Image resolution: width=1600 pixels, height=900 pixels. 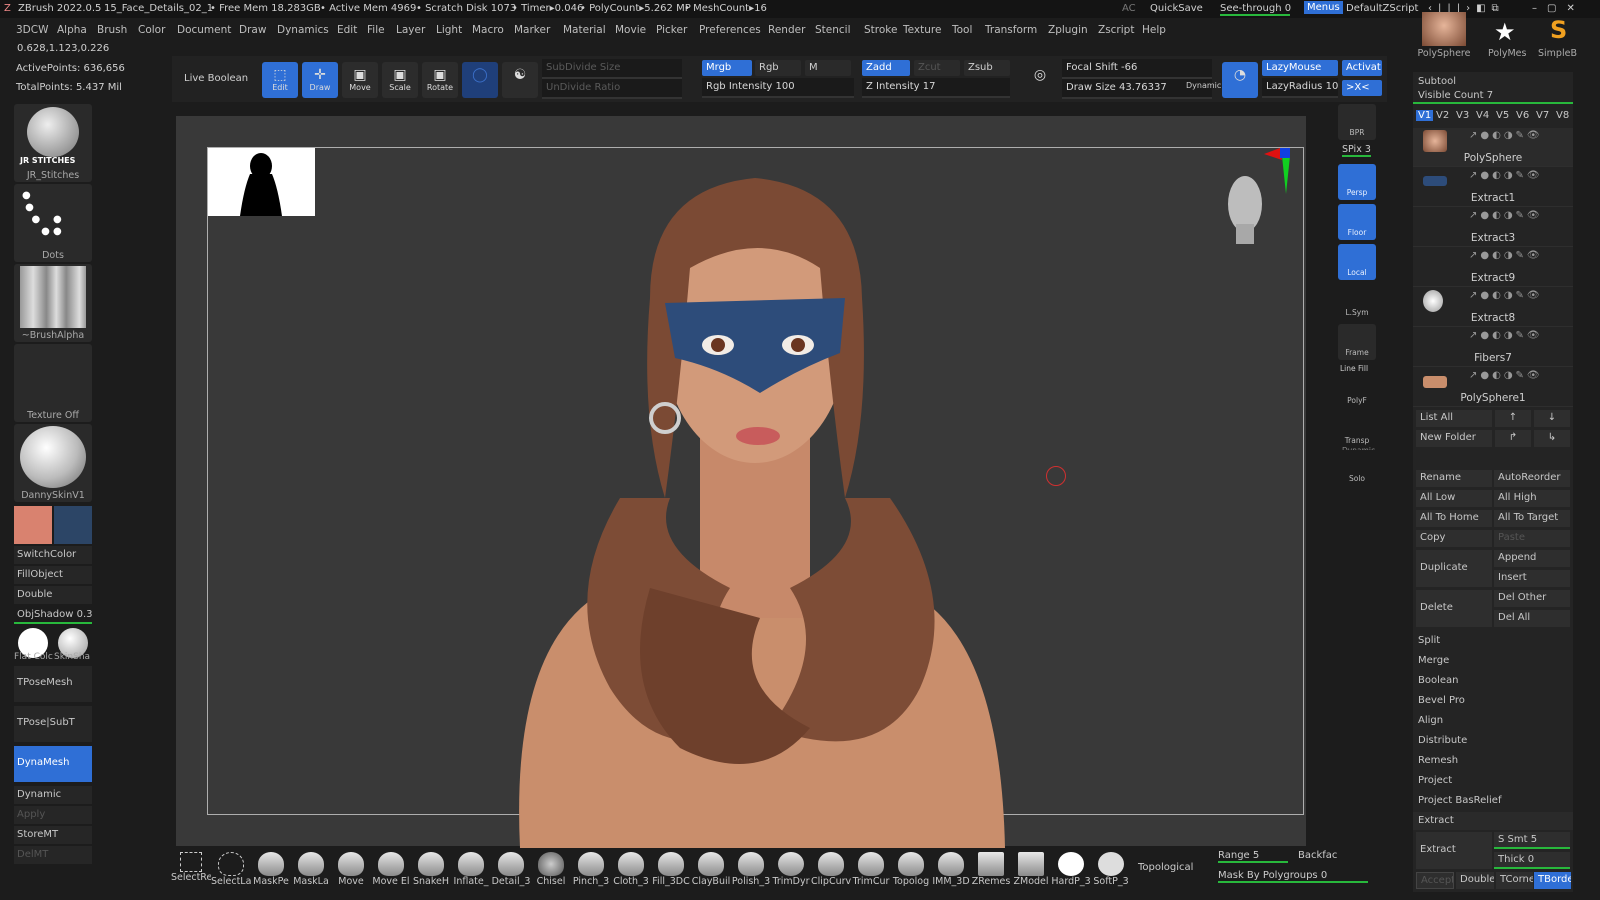 What do you see at coordinates (1203, 85) in the screenshot?
I see `dynamic-size-button: Dynamic` at bounding box center [1203, 85].